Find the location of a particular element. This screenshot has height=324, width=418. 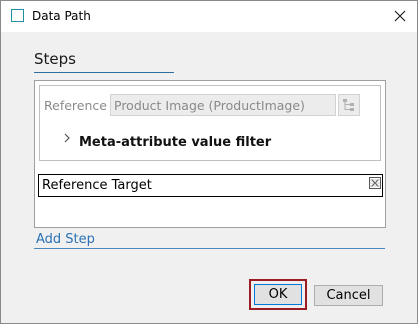

title-bar: Data Path is located at coordinates (209, 16).